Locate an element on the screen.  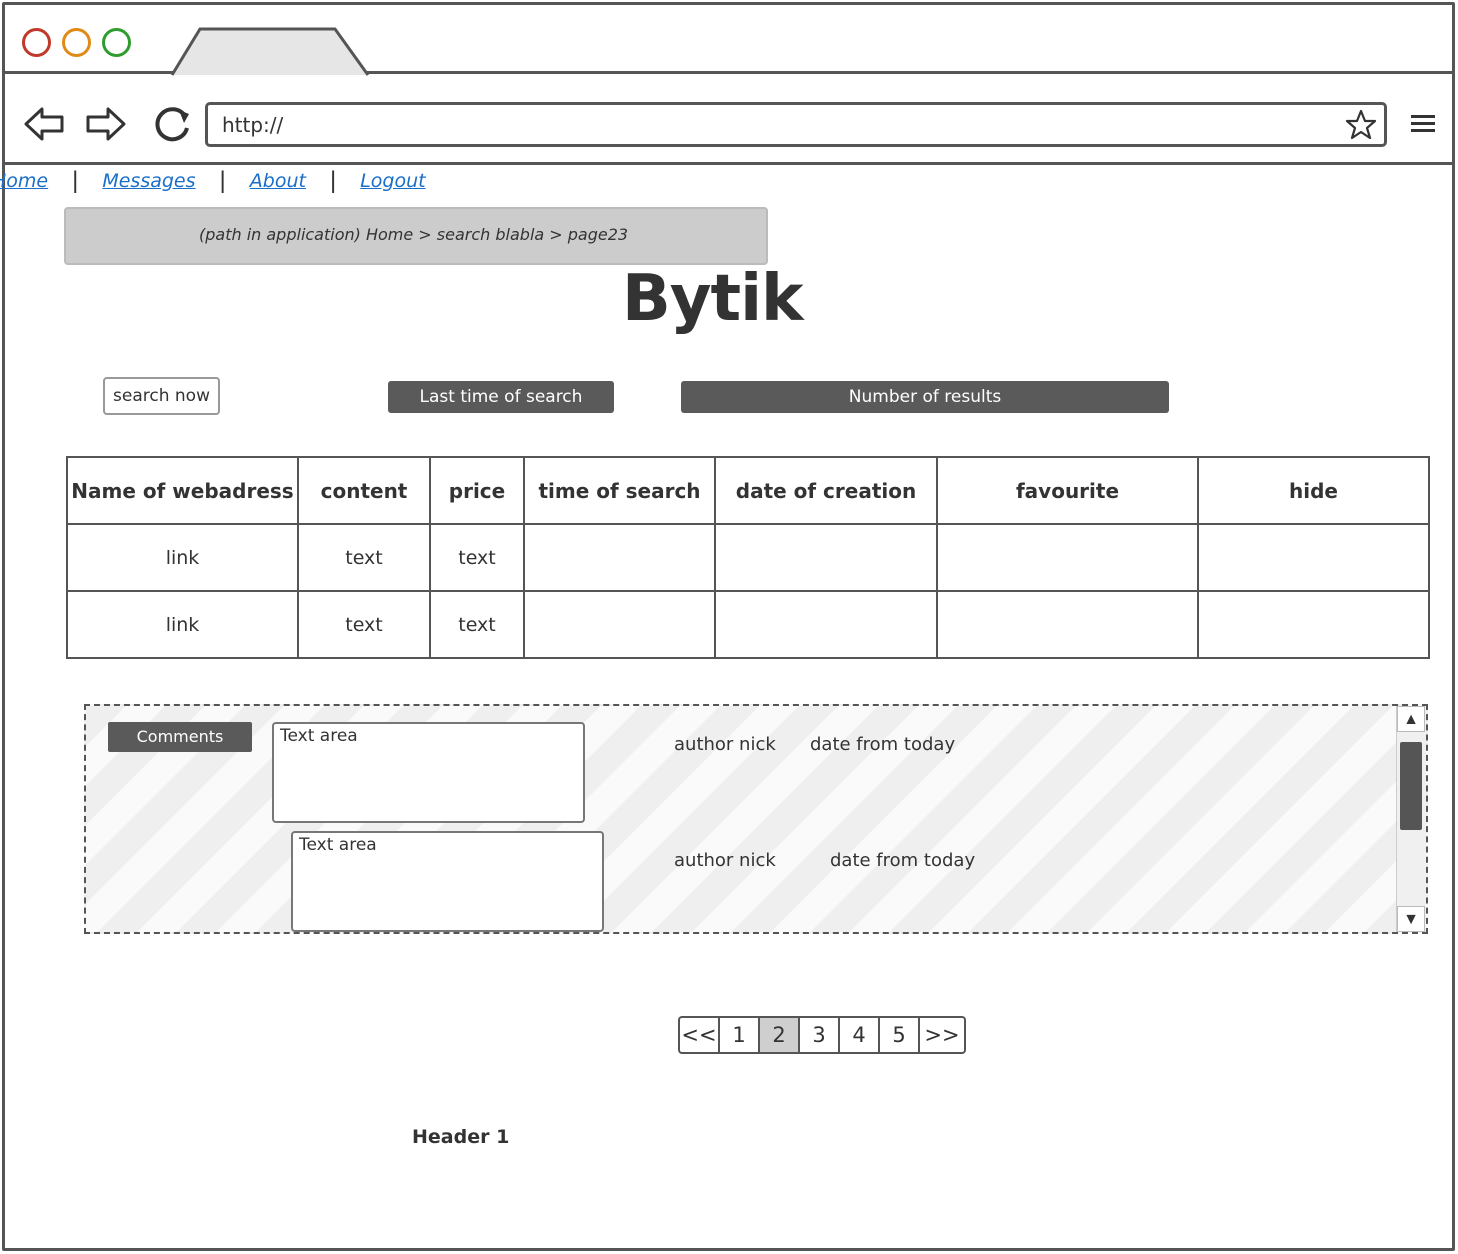
pager-last-button: >> is located at coordinates (942, 1035).